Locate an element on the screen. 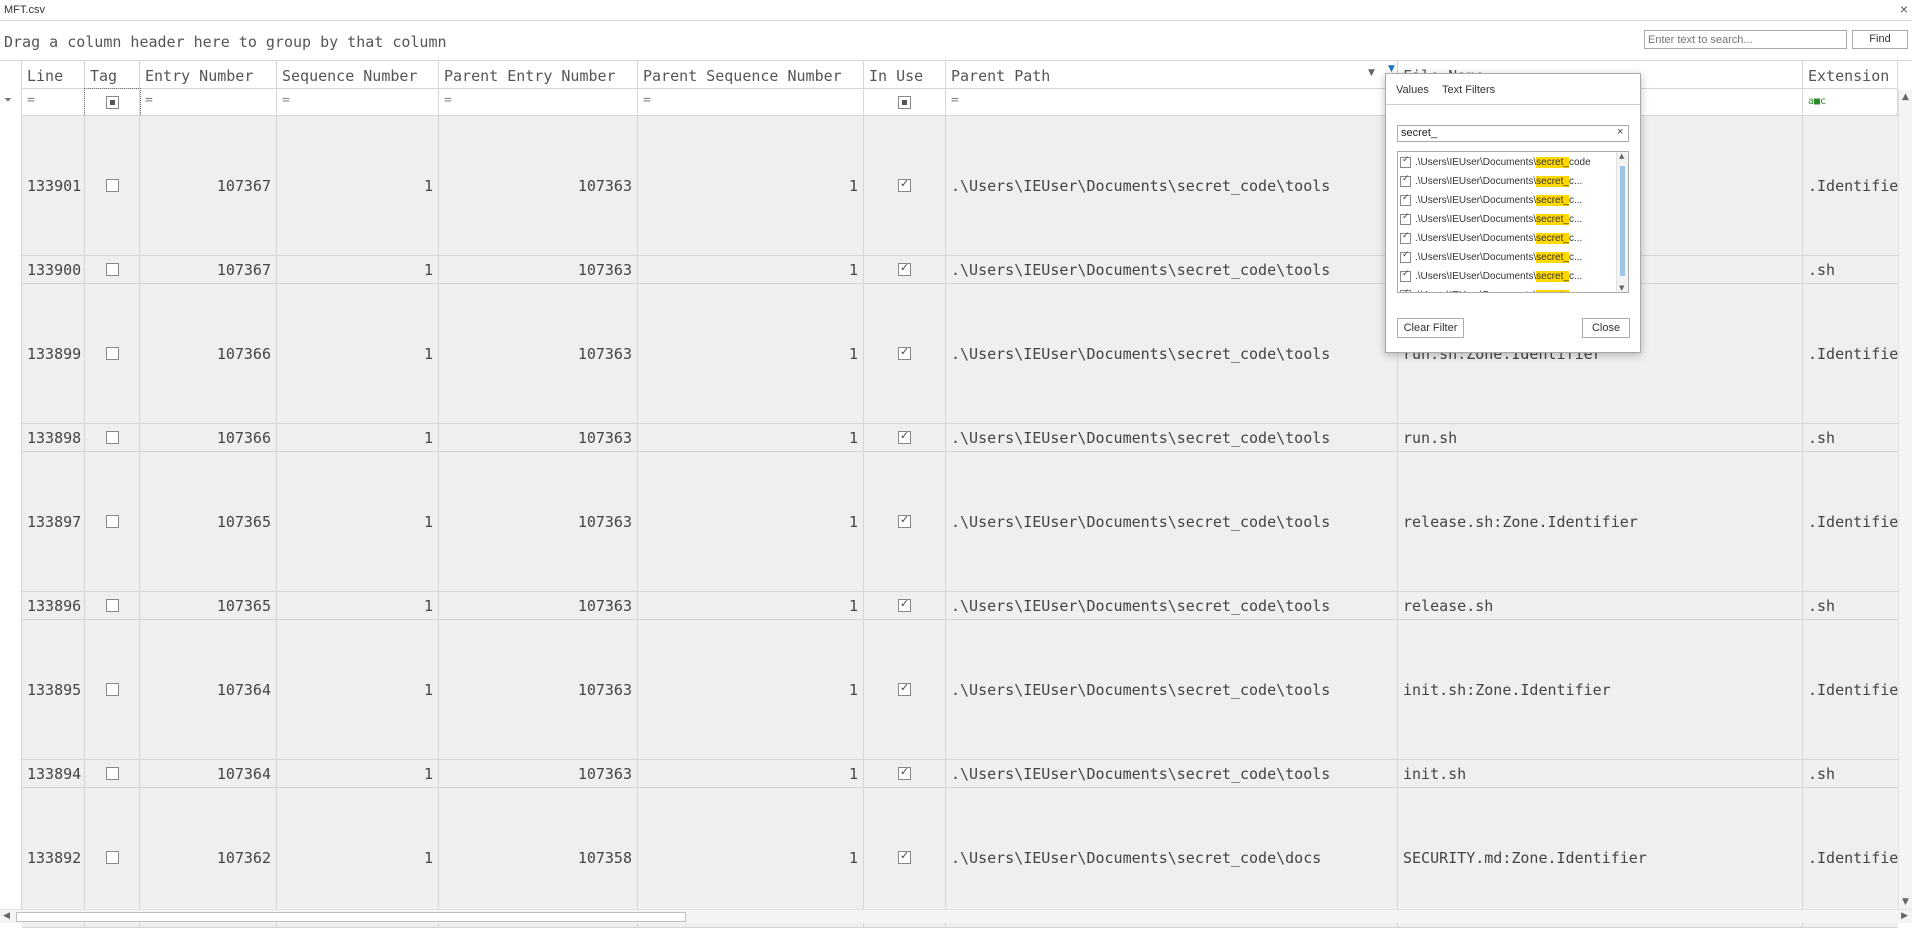  horizontal-scroll-thumb is located at coordinates (351, 917).